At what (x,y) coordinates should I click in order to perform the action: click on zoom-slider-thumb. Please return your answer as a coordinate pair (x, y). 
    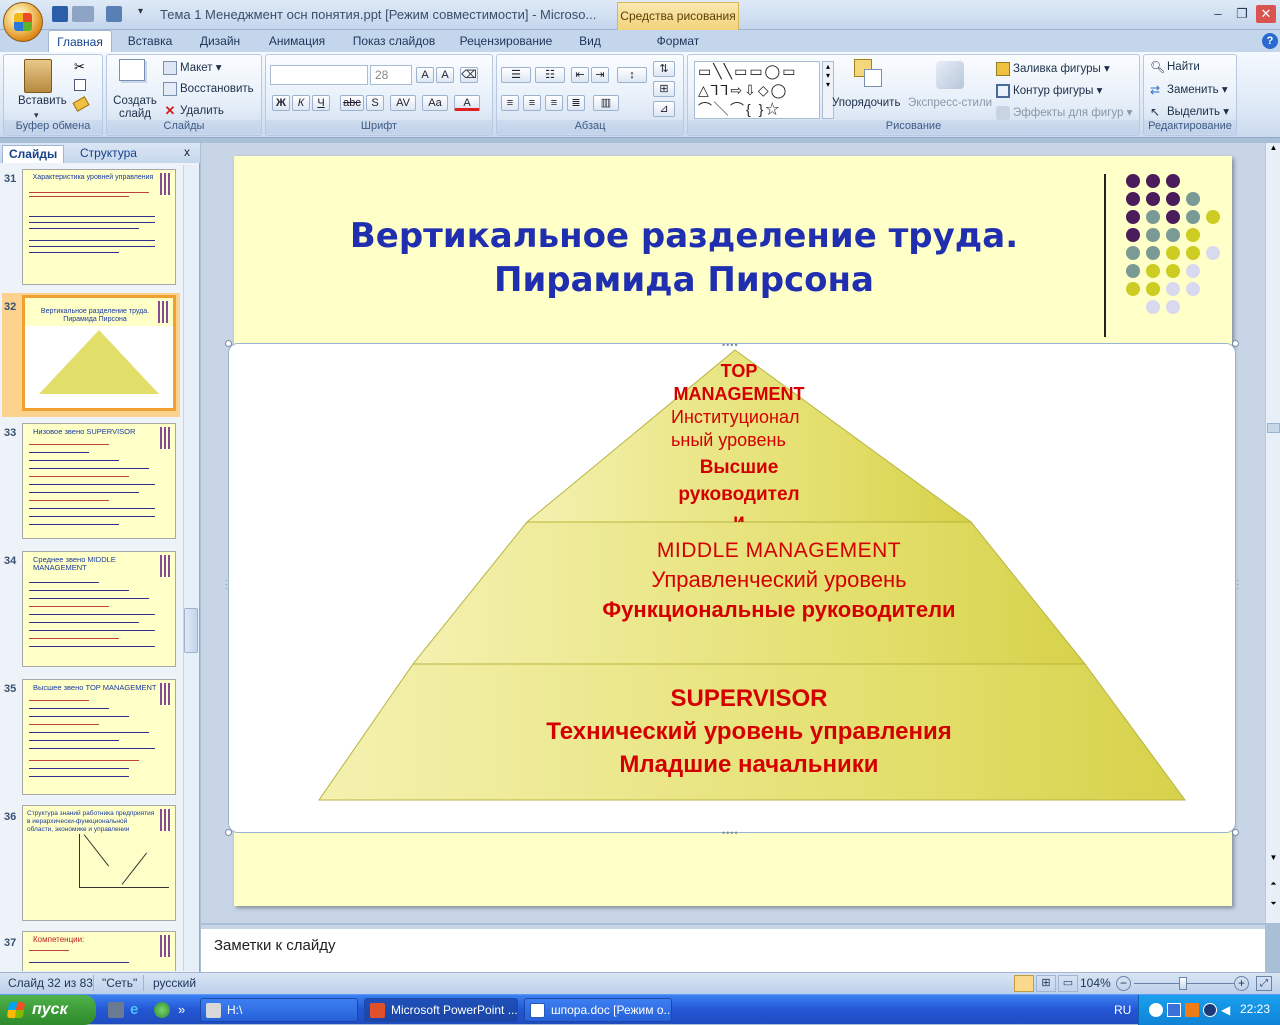
    Looking at the image, I should click on (1183, 983).